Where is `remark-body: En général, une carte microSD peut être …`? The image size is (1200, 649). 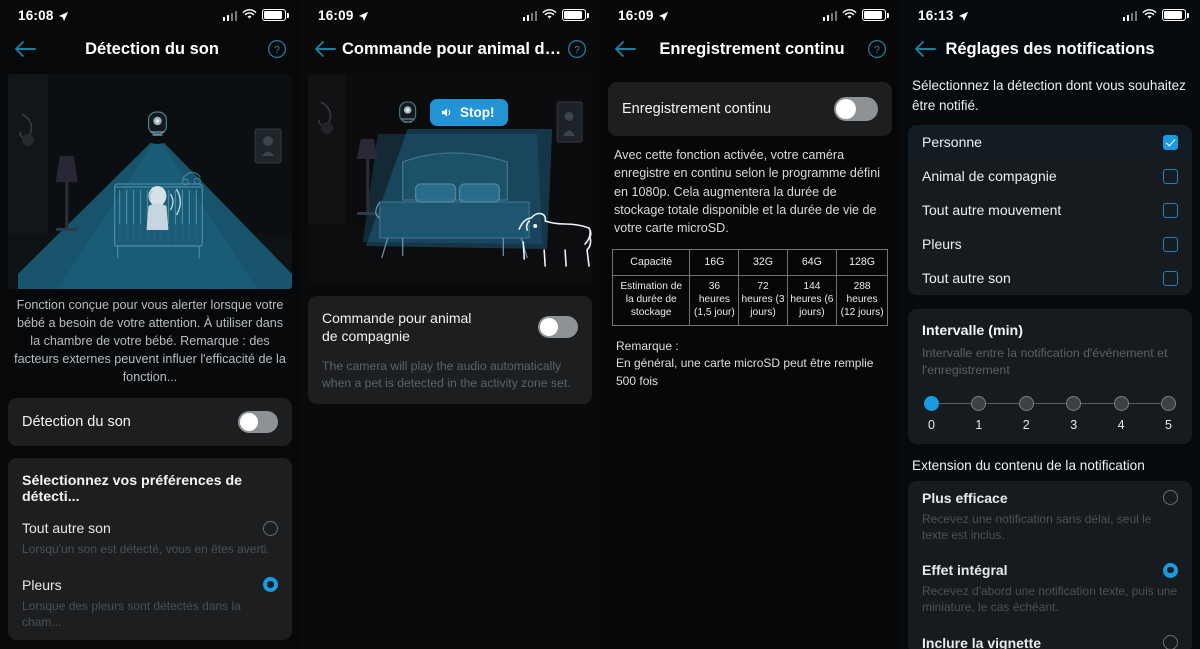
remark-body: En général, une carte microSD peut être … is located at coordinates (745, 372).